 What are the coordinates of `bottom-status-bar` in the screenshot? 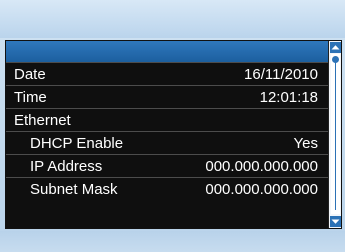 It's located at (172, 241).